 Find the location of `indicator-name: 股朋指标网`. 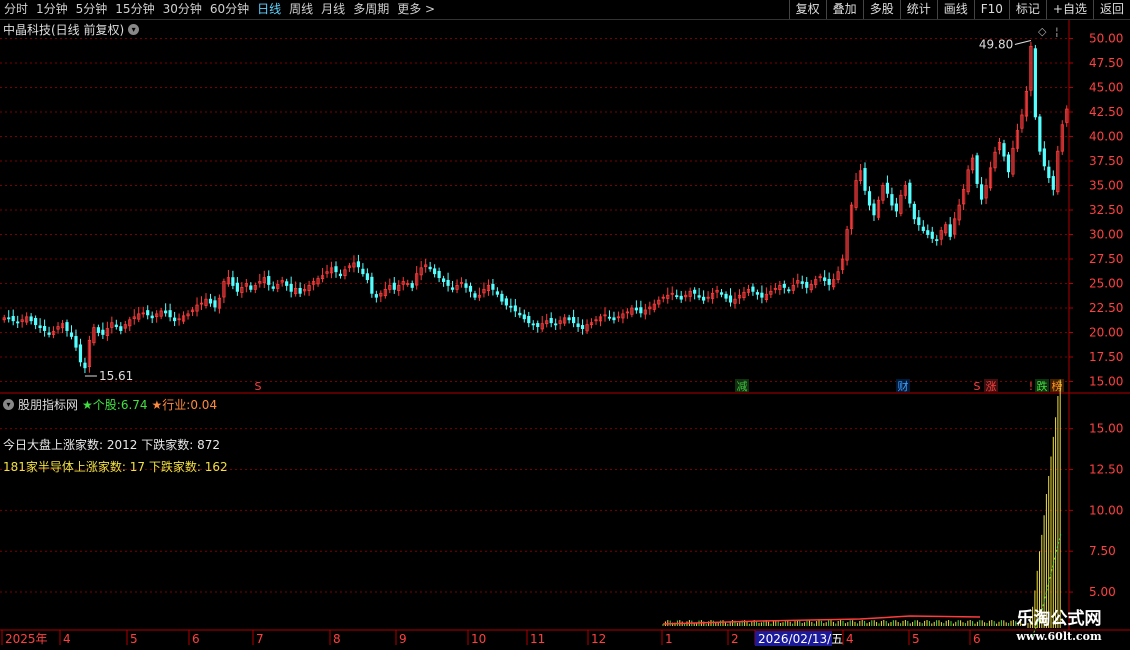

indicator-name: 股朋指标网 is located at coordinates (48, 405).